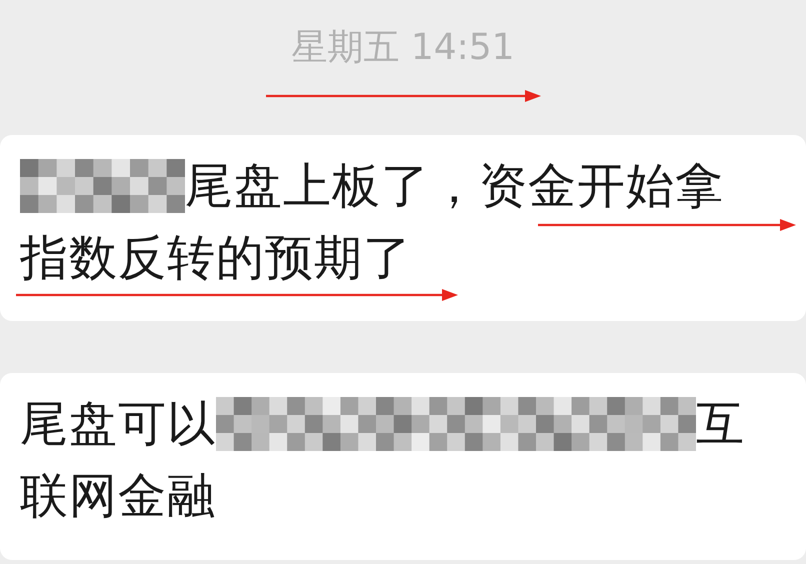 Image resolution: width=806 pixels, height=564 pixels. What do you see at coordinates (118, 424) in the screenshot?
I see `message-text: 尾盘可以` at bounding box center [118, 424].